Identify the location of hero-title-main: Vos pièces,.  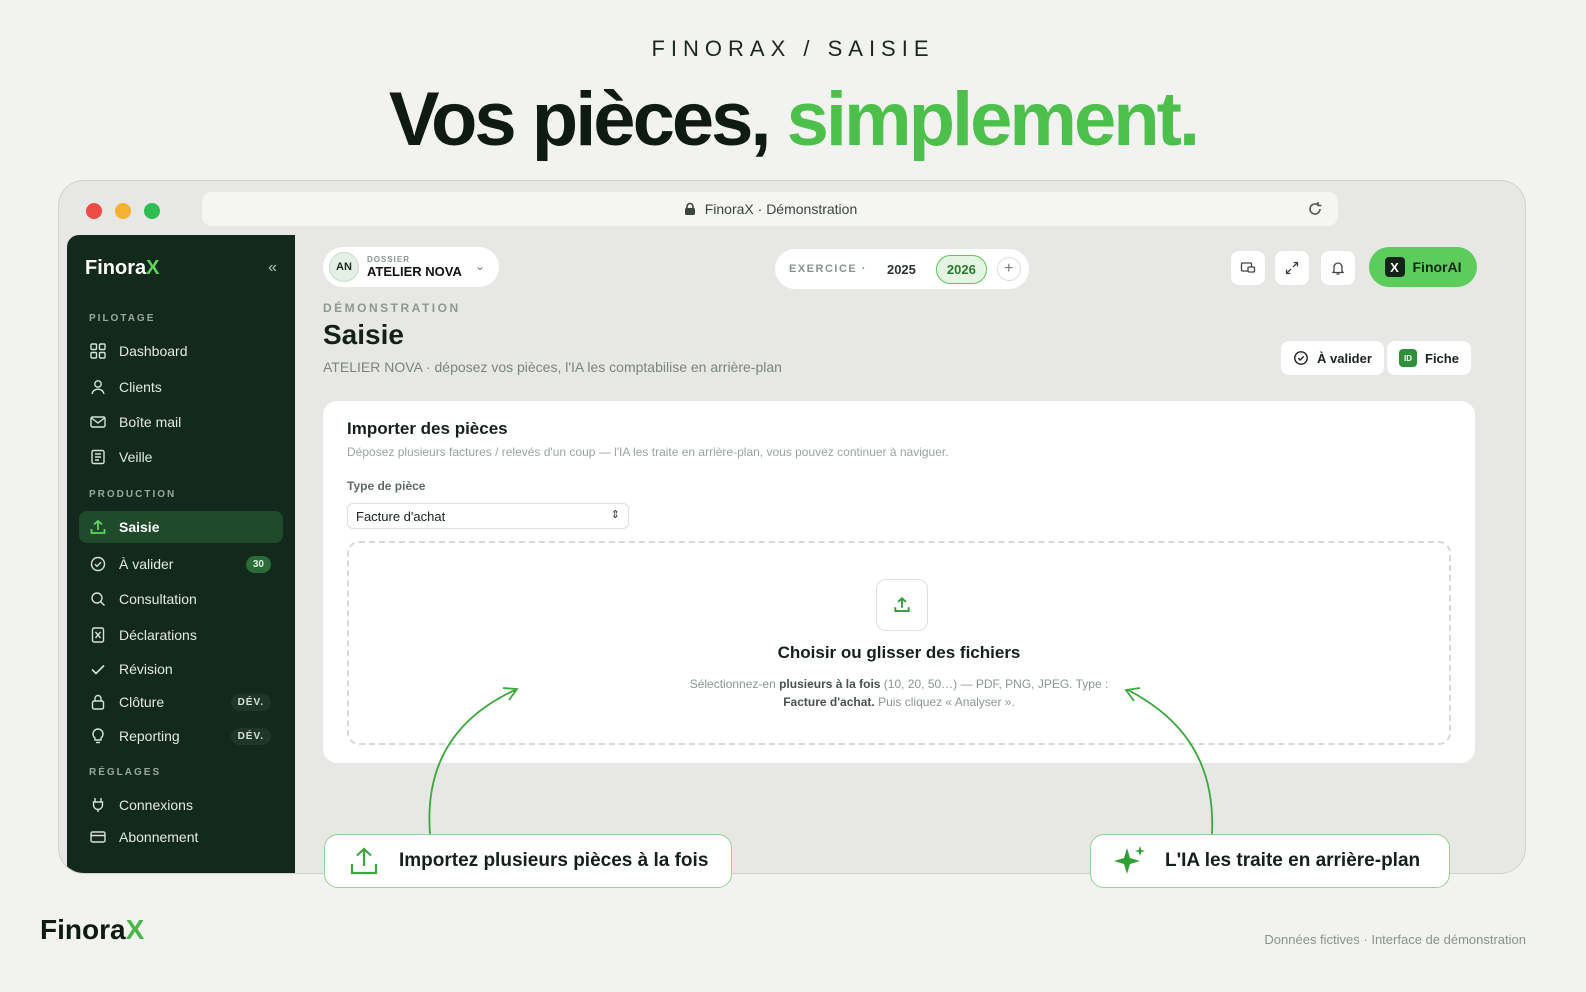
(587, 119).